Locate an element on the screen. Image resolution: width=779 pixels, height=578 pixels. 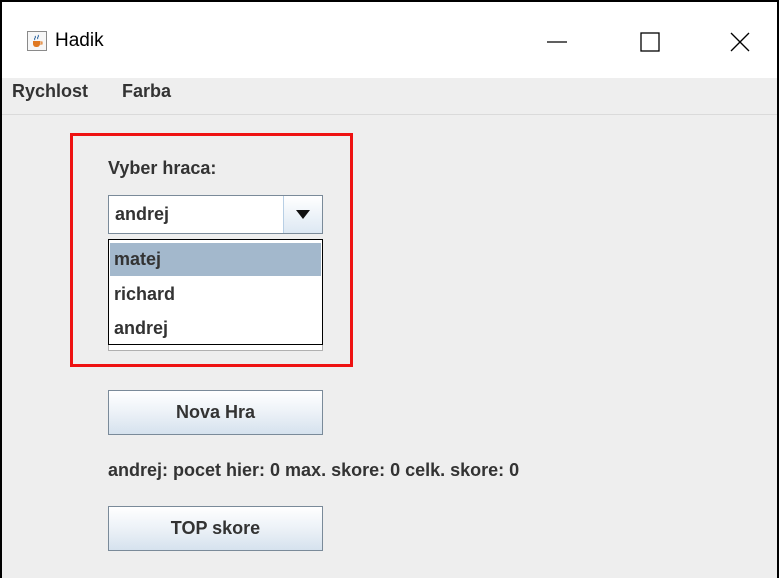
dropdown-option-matej: matej is located at coordinates (215, 259).